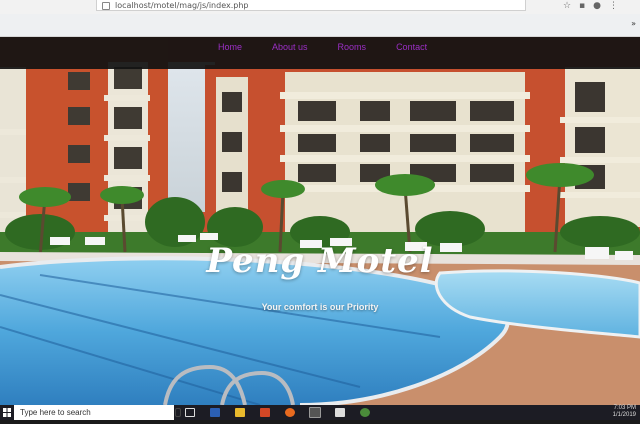 The height and width of the screenshot is (424, 640). Describe the element at coordinates (624, 415) in the screenshot. I see `clock-date: 1/1/2019` at that location.